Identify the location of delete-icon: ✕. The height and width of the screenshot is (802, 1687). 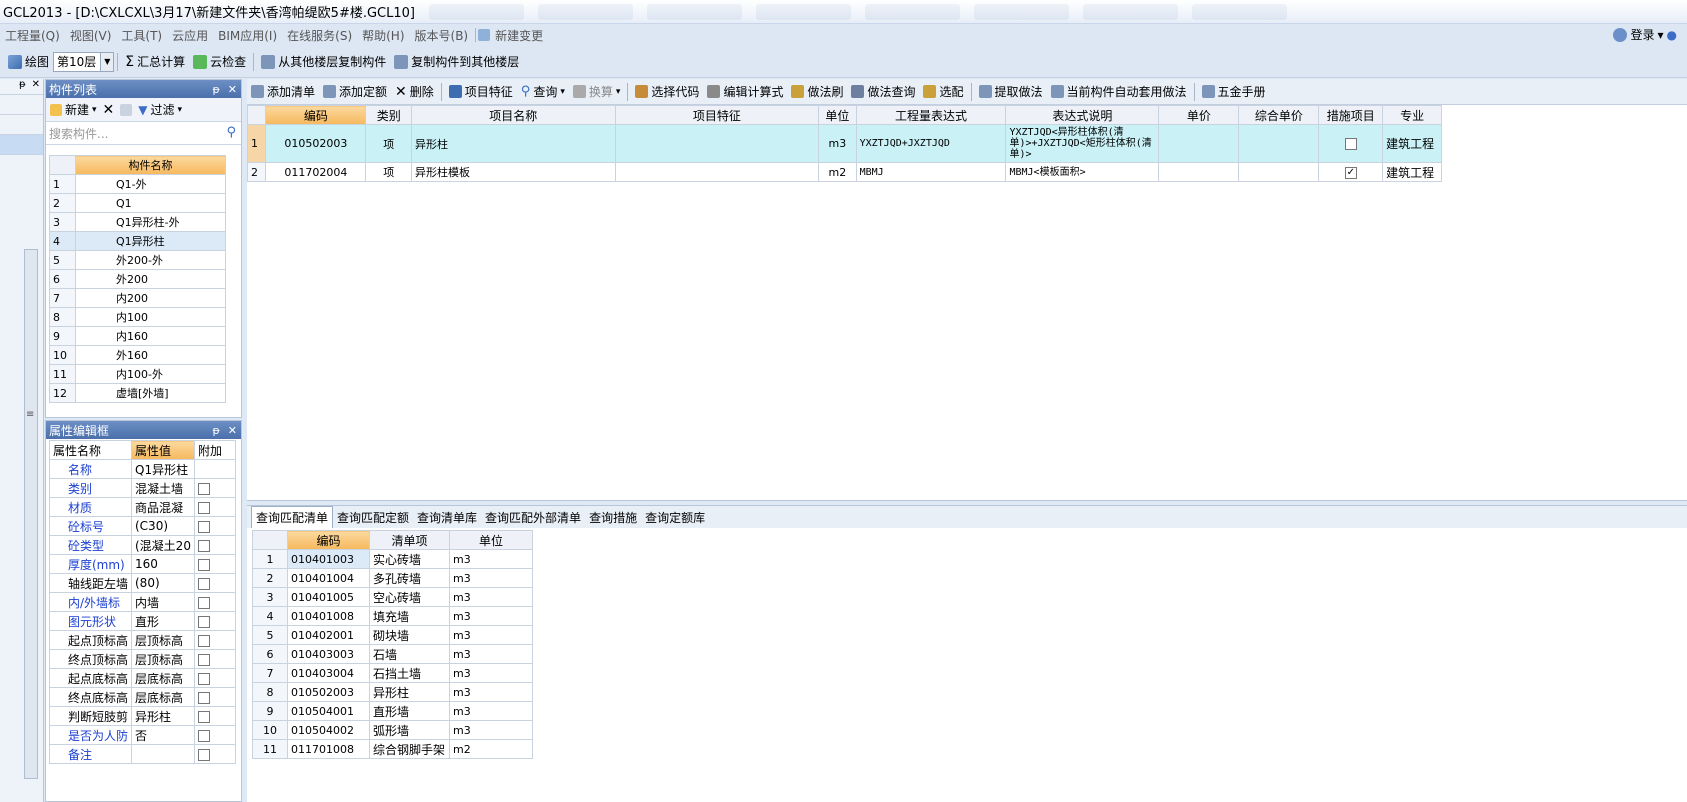
(109, 110).